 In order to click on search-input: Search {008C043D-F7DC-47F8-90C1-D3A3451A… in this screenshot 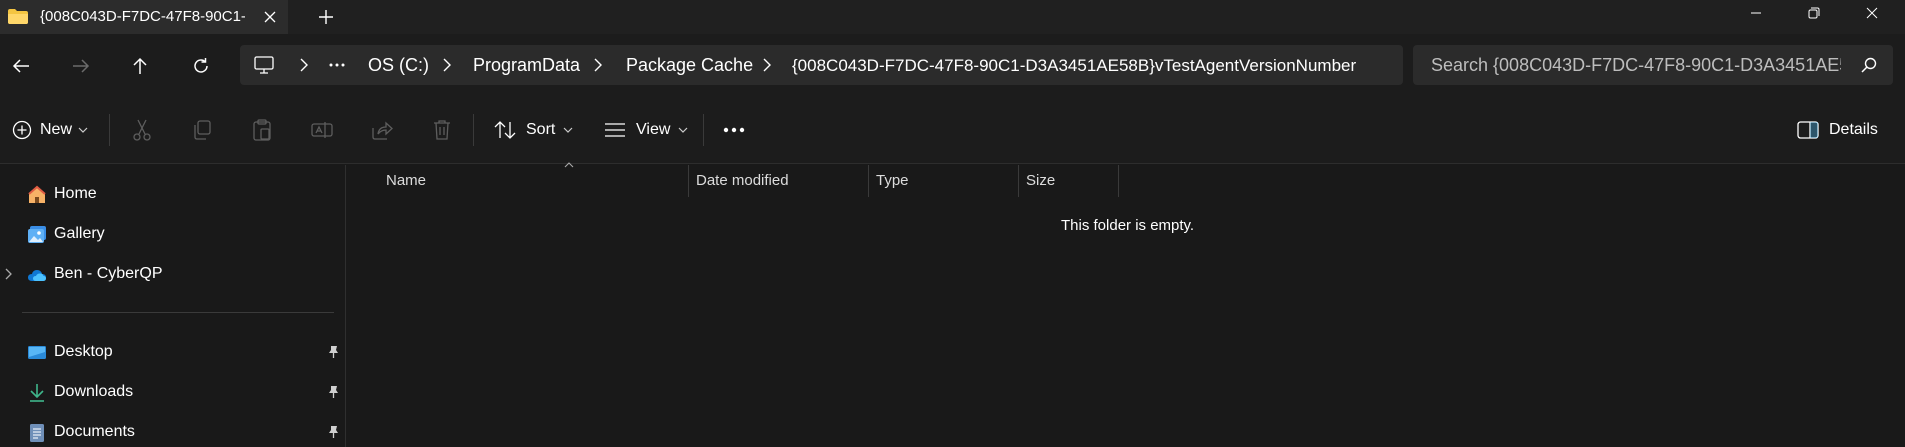, I will do `click(1636, 65)`.